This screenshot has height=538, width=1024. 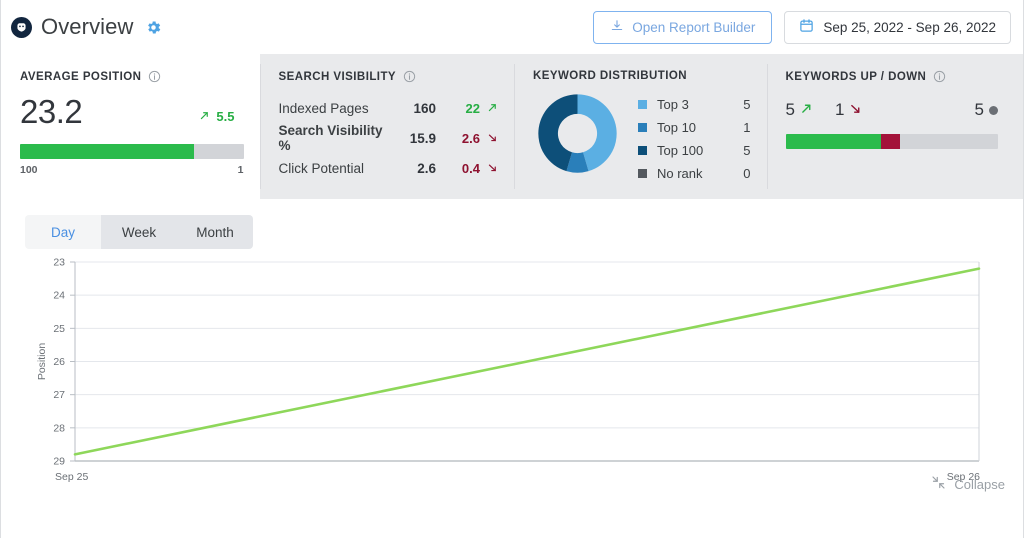 What do you see at coordinates (240, 170) in the screenshot?
I see `scale-right-label: 1` at bounding box center [240, 170].